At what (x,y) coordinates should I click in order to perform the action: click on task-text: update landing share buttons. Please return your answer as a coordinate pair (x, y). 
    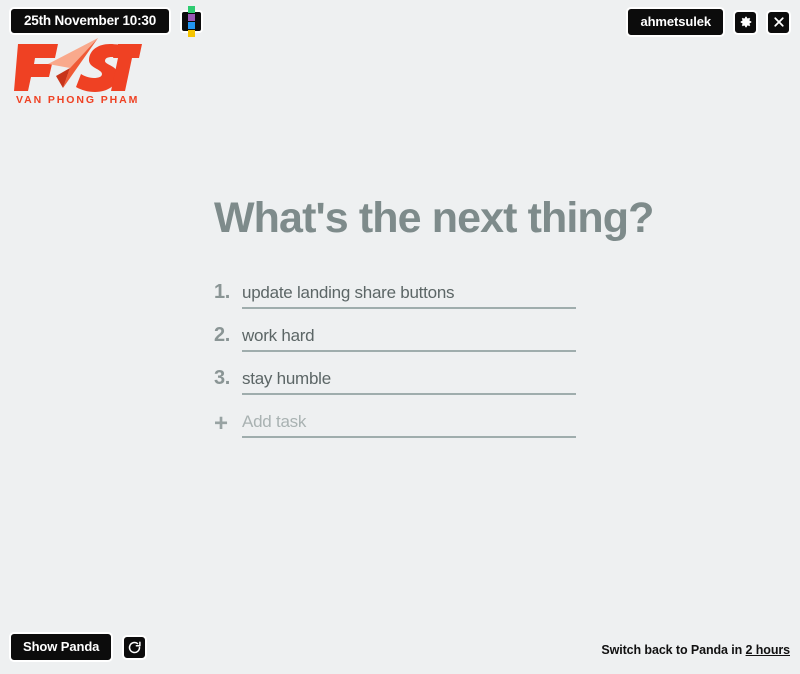
    Looking at the image, I should click on (348, 292).